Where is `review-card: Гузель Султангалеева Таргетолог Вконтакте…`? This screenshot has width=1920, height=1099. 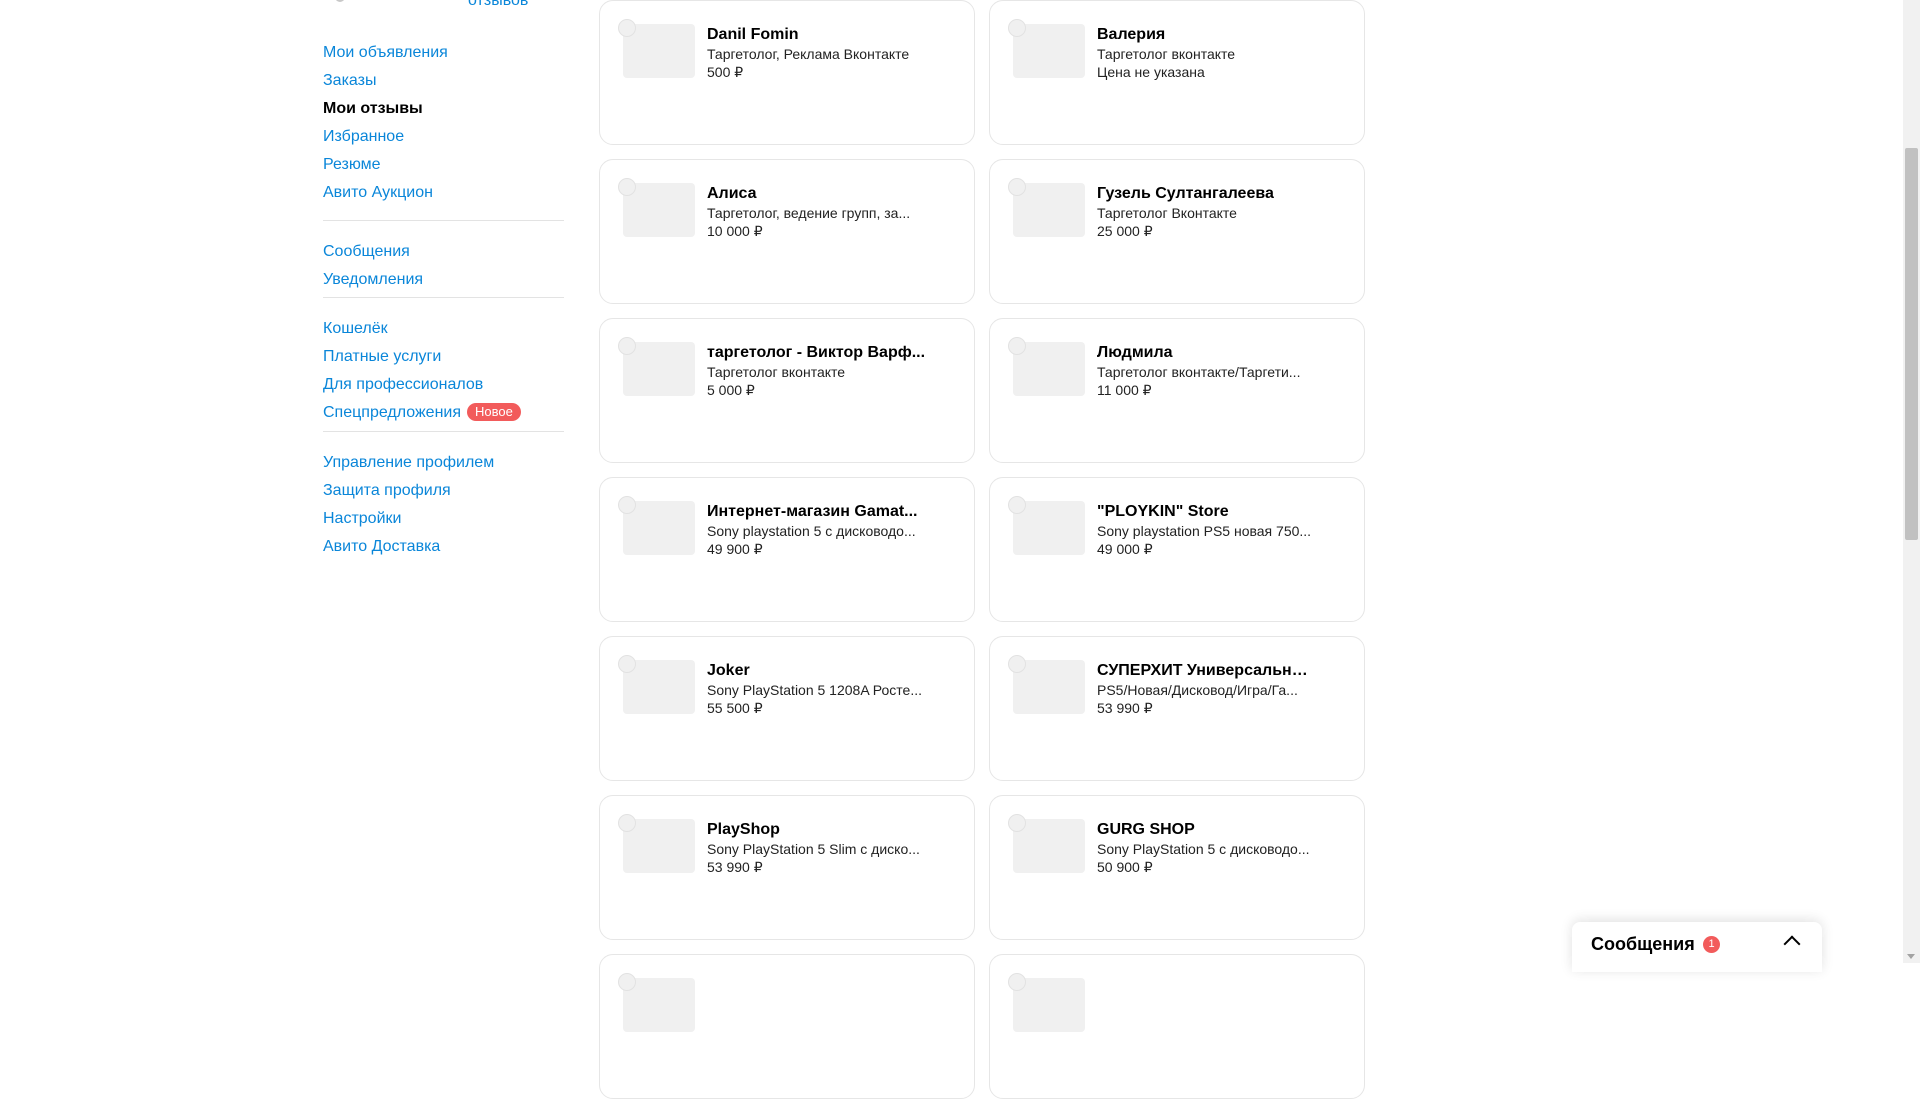 review-card: Гузель Султангалеева Таргетолог Вконтакте… is located at coordinates (1177, 231).